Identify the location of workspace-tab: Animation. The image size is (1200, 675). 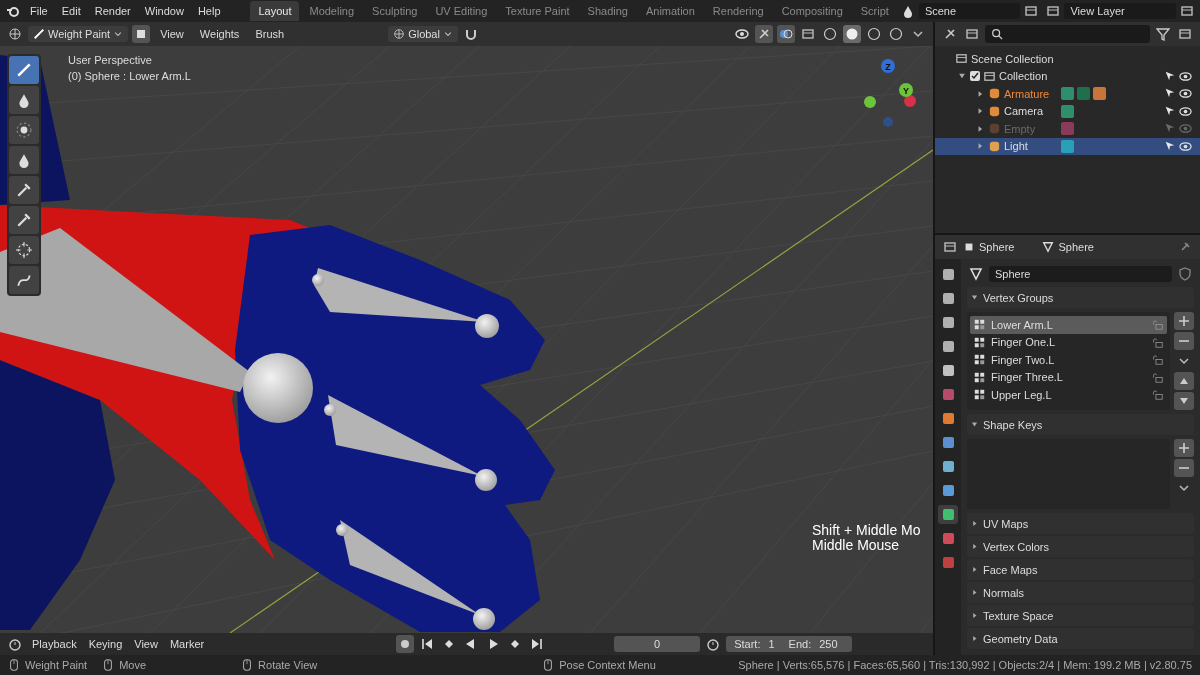
(670, 11).